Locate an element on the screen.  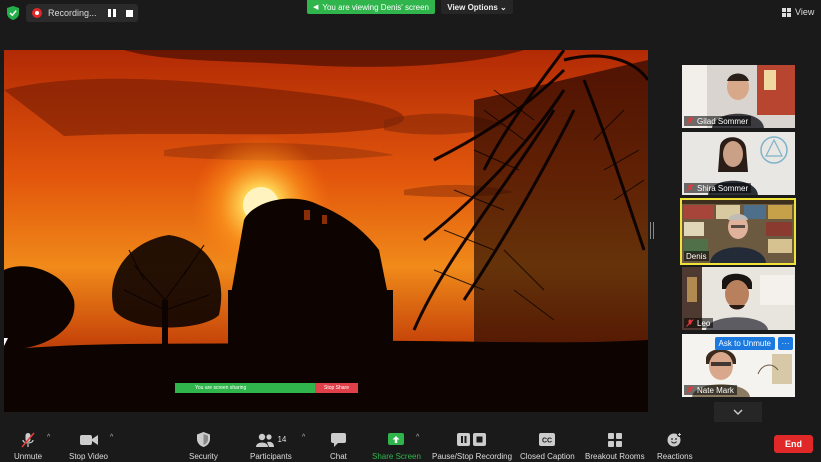
chat-bubble-icon is located at coordinates (338, 439).